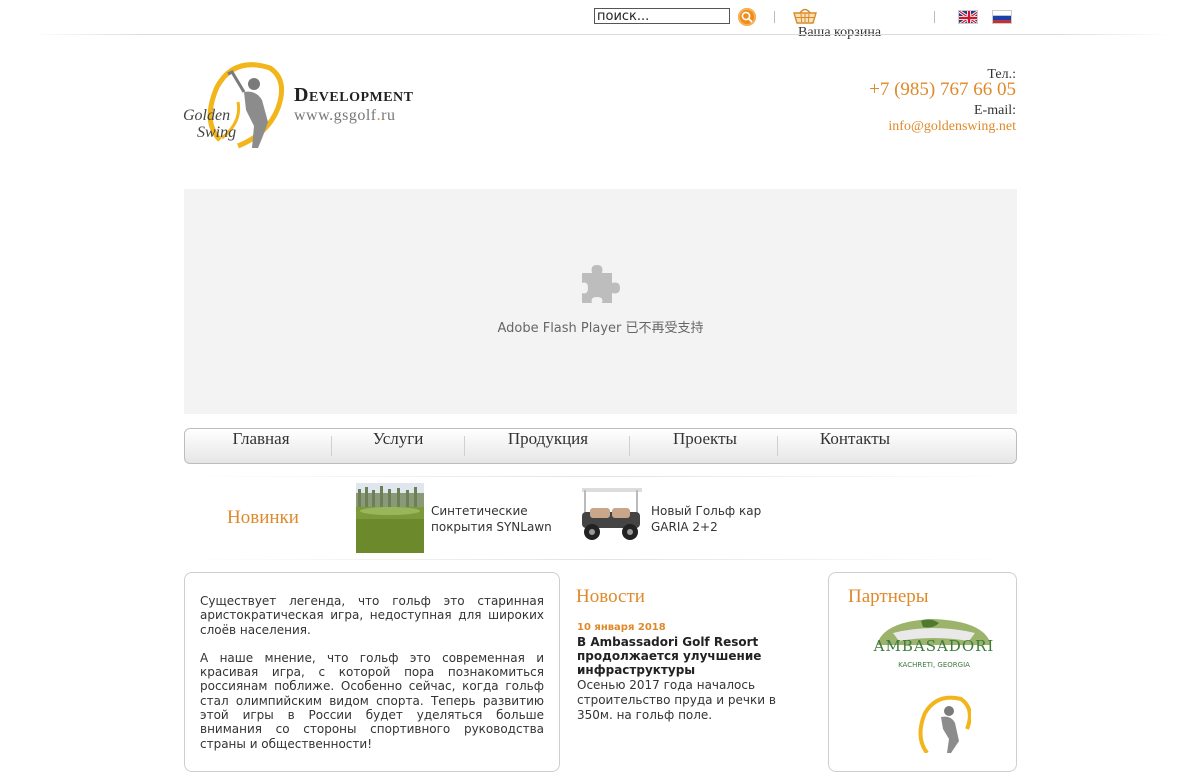 The image size is (1200, 772). Describe the element at coordinates (662, 16) in the screenshot. I see `search-input` at that location.